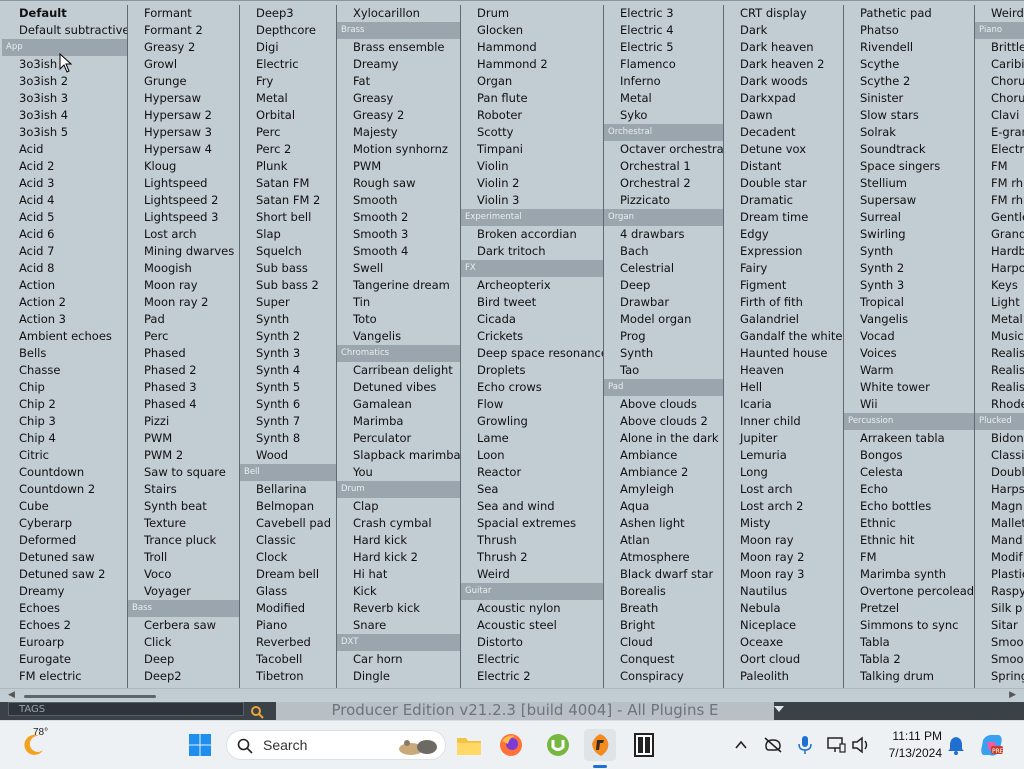 This screenshot has width=1024, height=769. What do you see at coordinates (861, 745) in the screenshot?
I see `volume-icon` at bounding box center [861, 745].